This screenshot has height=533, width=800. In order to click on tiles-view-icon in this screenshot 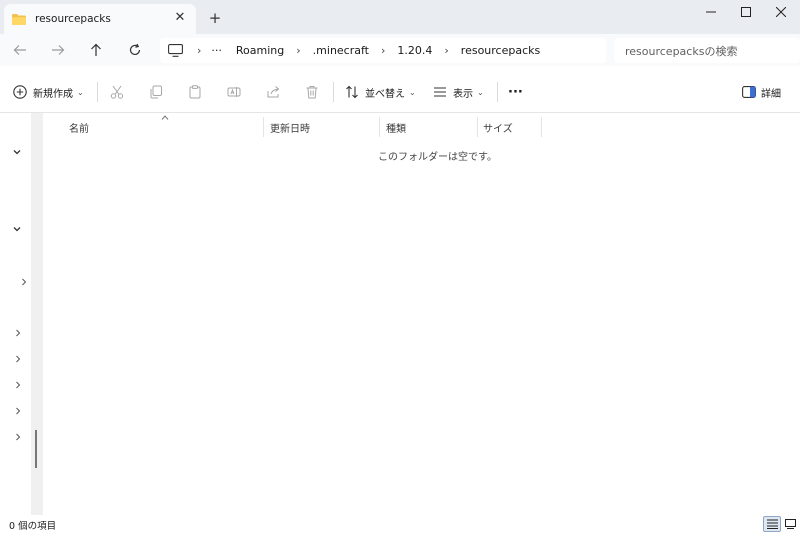, I will do `click(790, 524)`.